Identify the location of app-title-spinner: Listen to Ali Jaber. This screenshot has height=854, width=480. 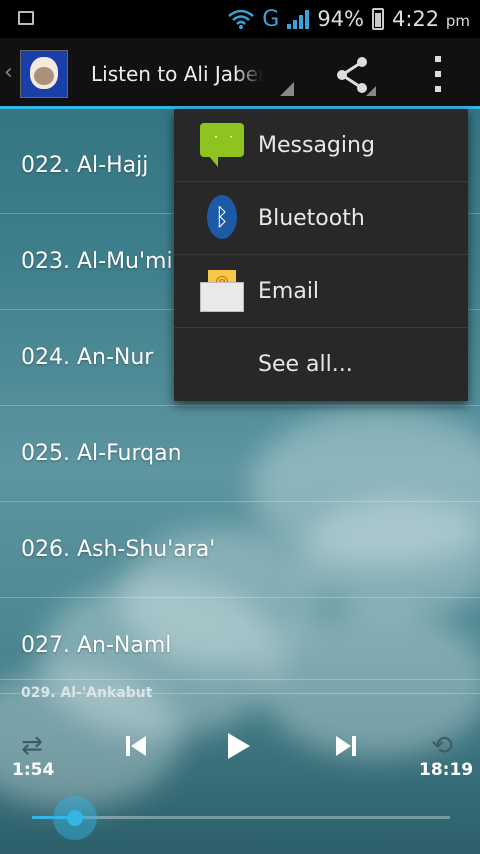
(177, 74).